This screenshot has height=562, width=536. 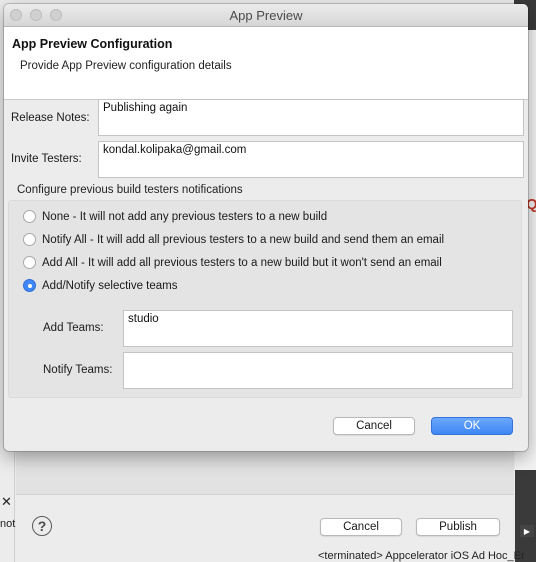 What do you see at coordinates (92, 44) in the screenshot?
I see `page-title: App Preview Configuration` at bounding box center [92, 44].